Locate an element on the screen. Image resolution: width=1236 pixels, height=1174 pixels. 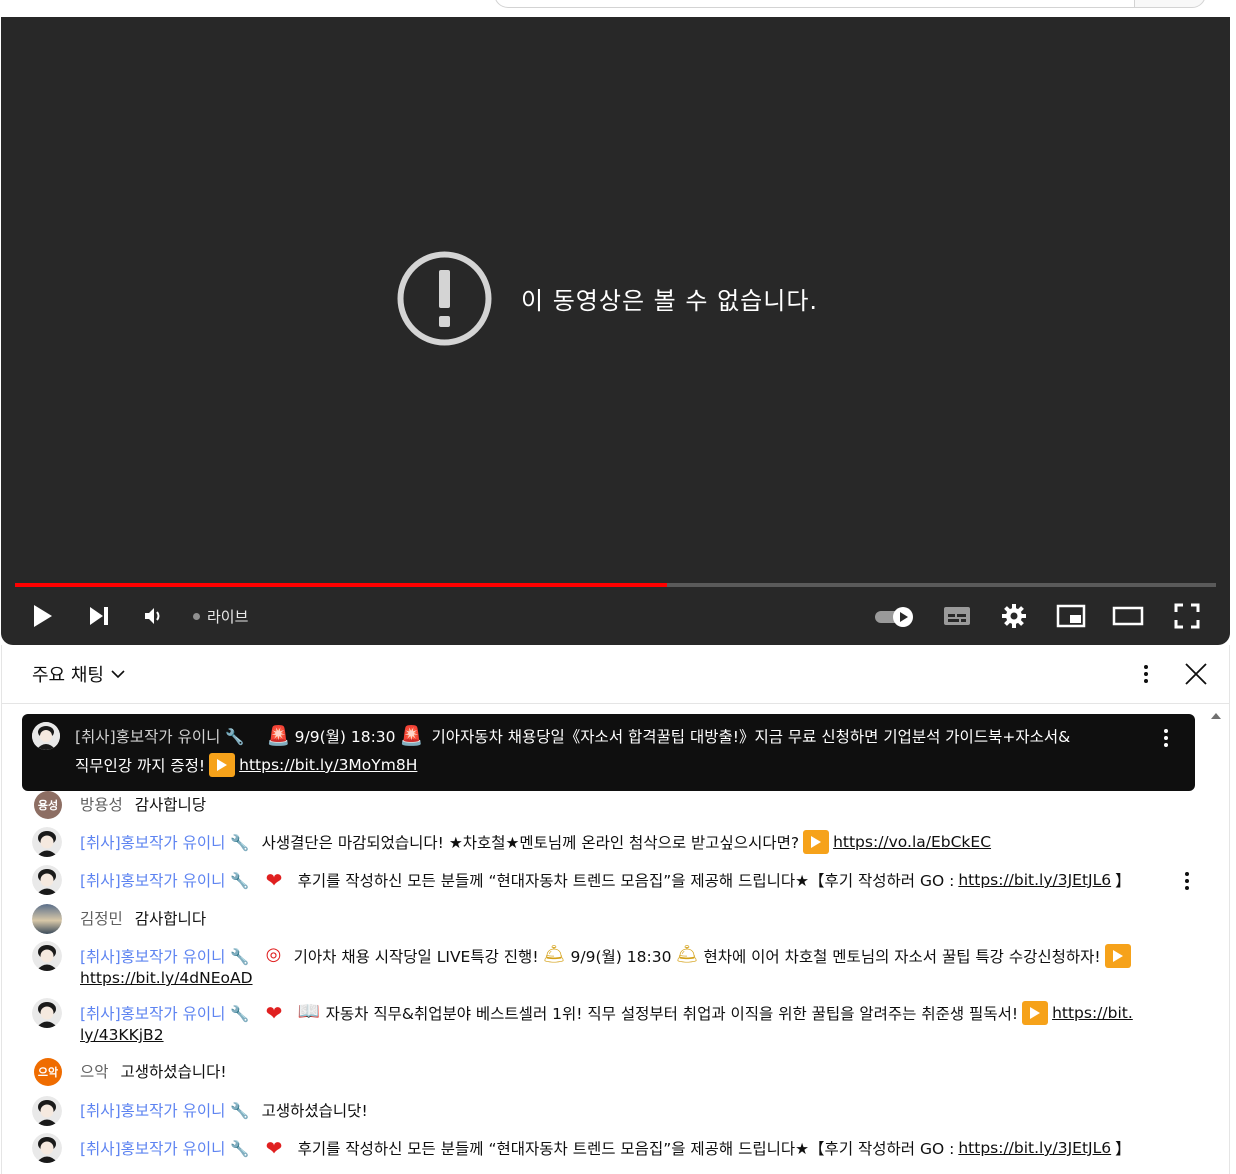
error-message: 이 동영상은 볼 수 없습니다. is located at coordinates (670, 301).